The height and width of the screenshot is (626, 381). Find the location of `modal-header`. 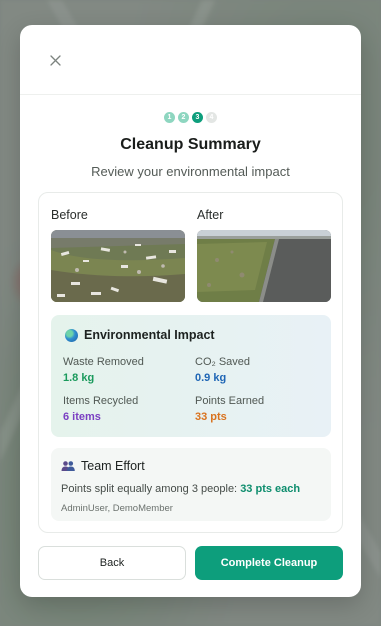

modal-header is located at coordinates (190, 60).